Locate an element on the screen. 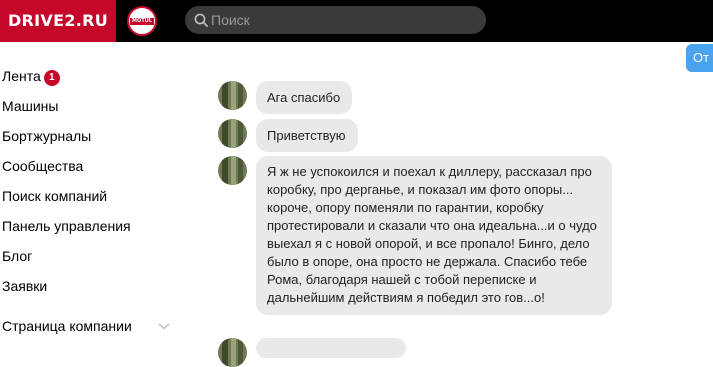 This screenshot has height=367, width=713. action-button: От is located at coordinates (699, 58).